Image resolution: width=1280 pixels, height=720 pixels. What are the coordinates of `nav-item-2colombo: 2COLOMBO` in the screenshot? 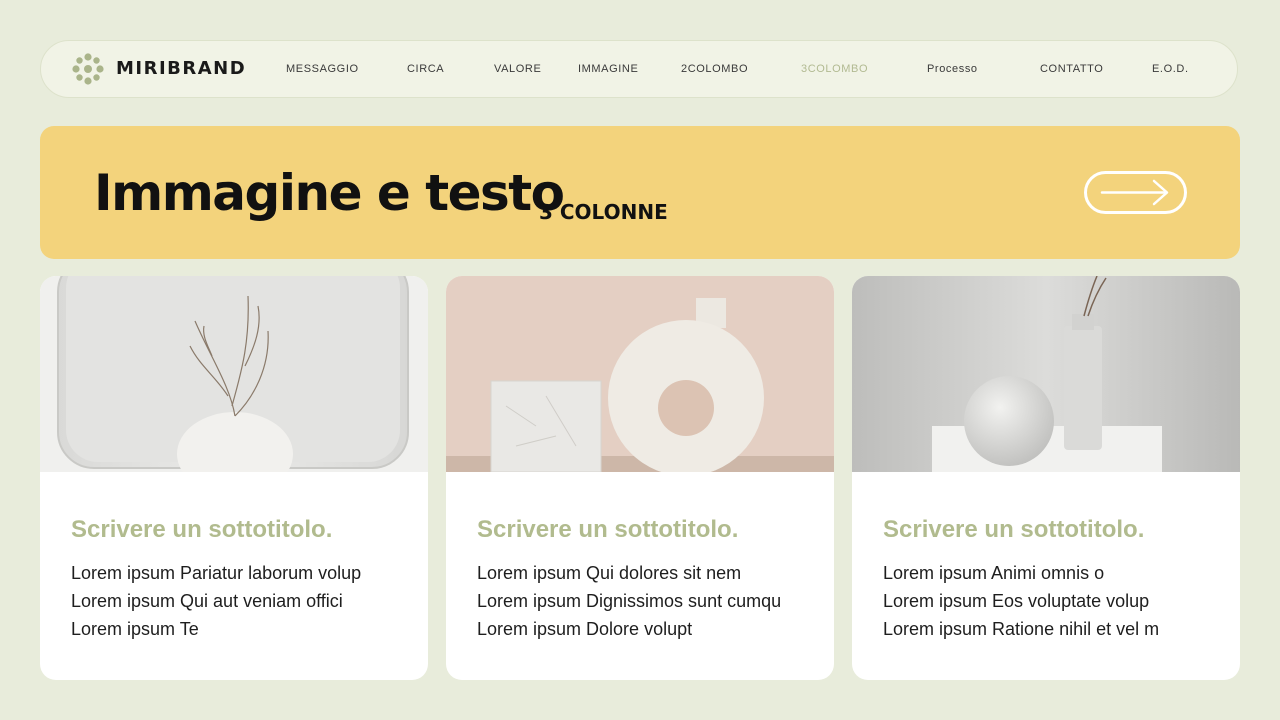 It's located at (714, 69).